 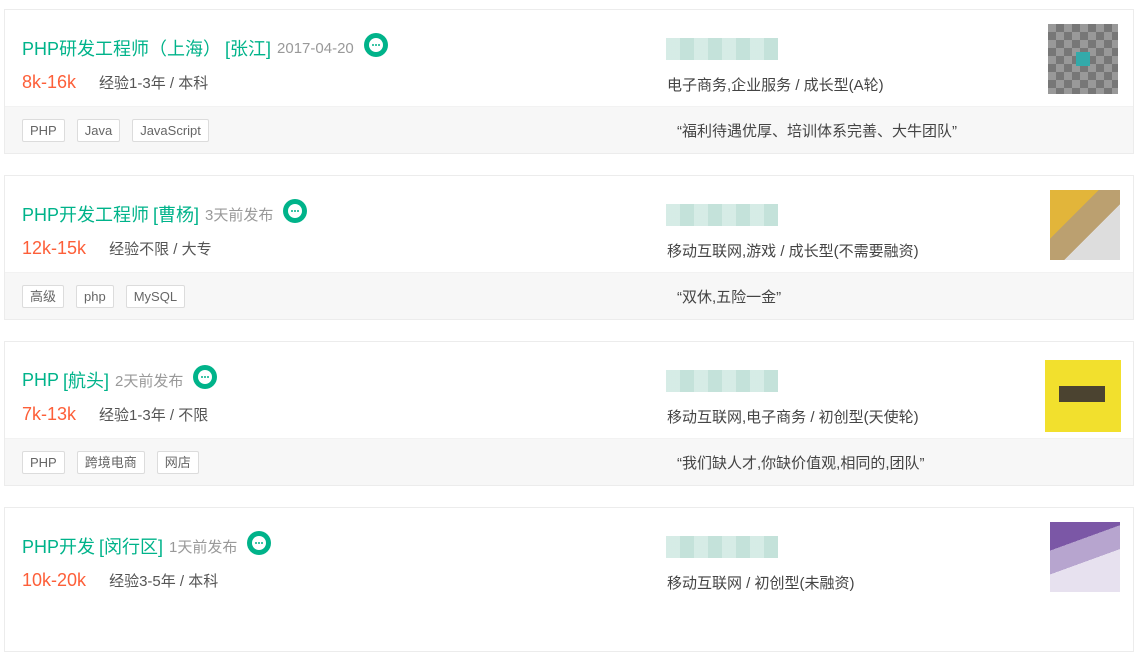 I want to click on job-salary: 7k-13k, so click(x=49, y=414).